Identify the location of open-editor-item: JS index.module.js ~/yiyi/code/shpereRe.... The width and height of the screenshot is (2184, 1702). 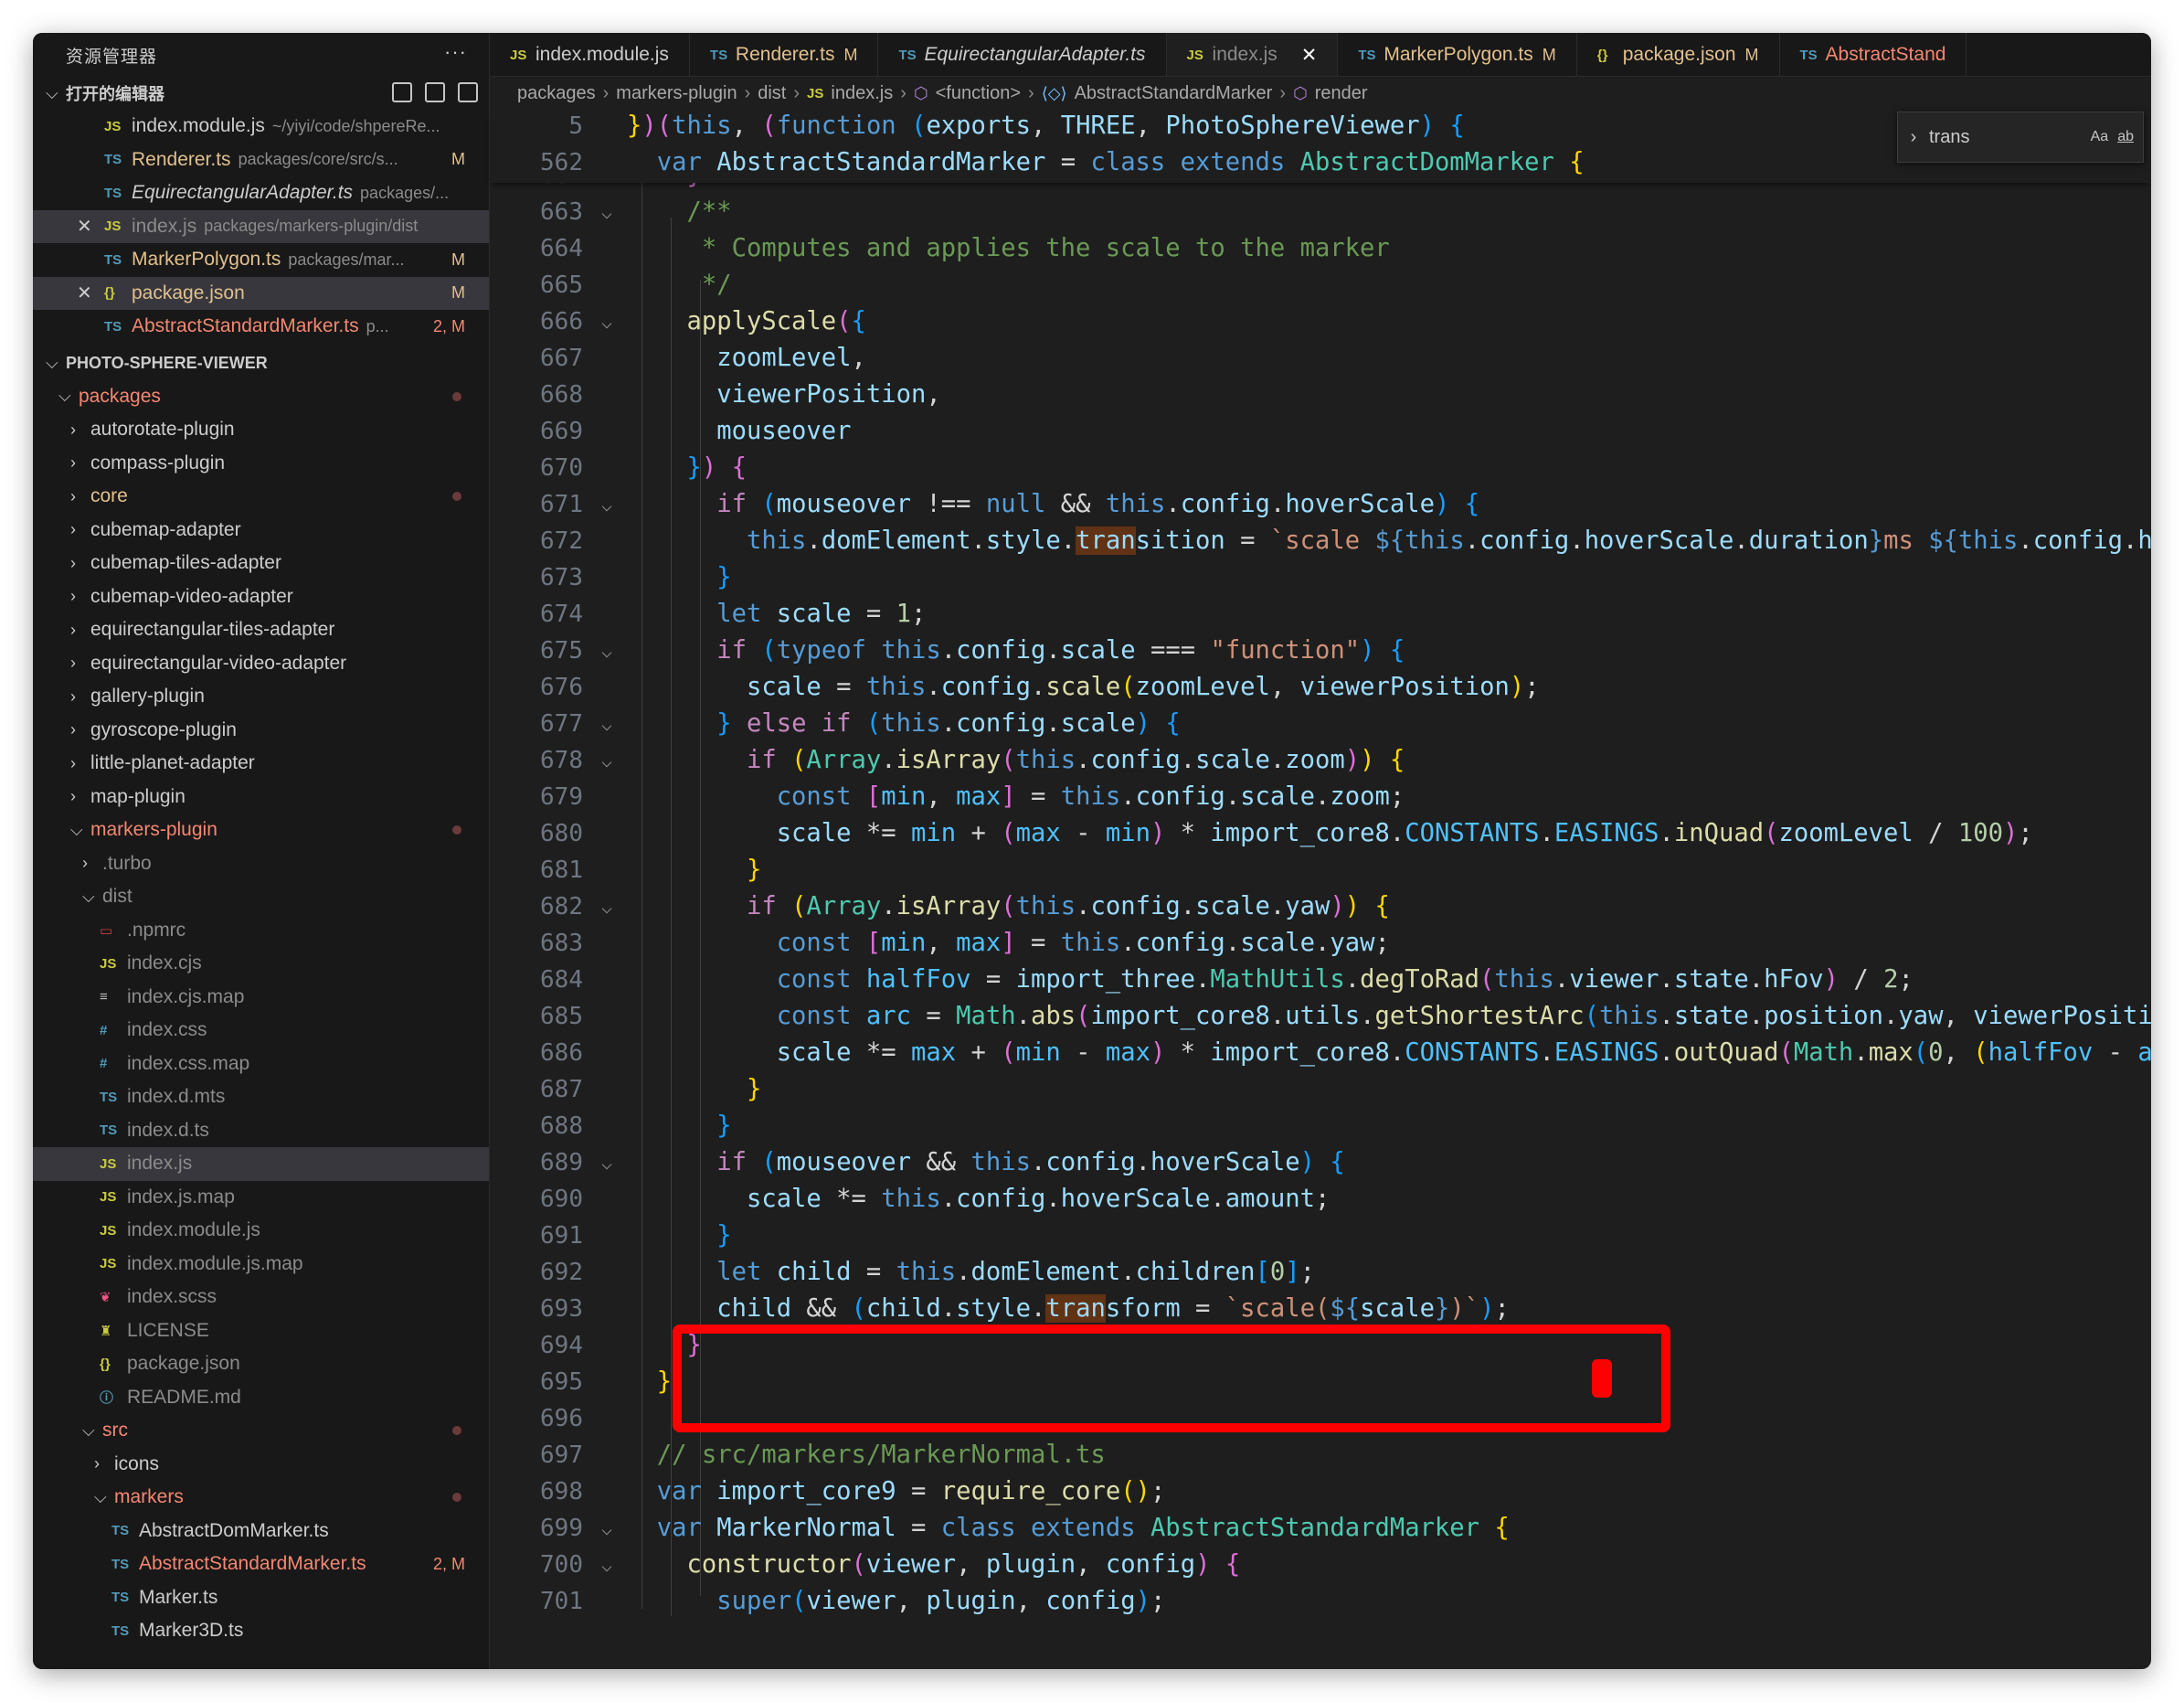
(261, 127).